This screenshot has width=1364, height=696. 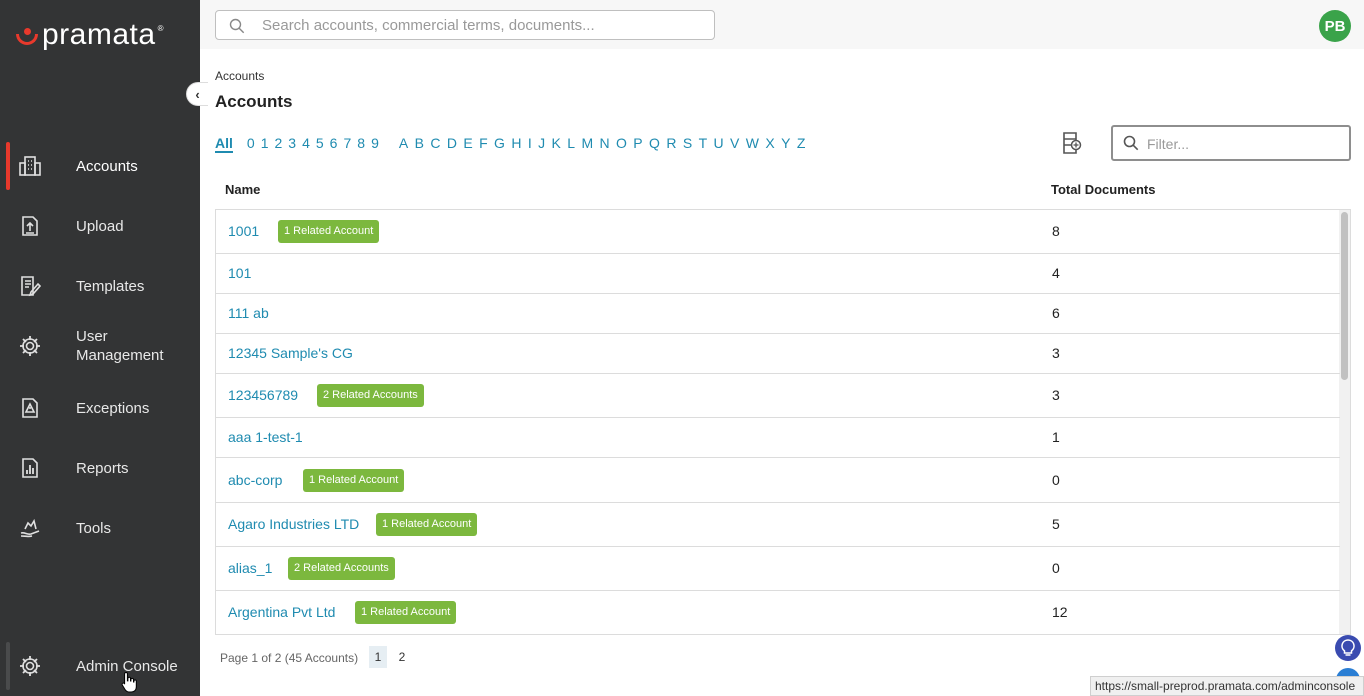 What do you see at coordinates (290, 353) in the screenshot?
I see `account-name-link: 12345 Sample's CG` at bounding box center [290, 353].